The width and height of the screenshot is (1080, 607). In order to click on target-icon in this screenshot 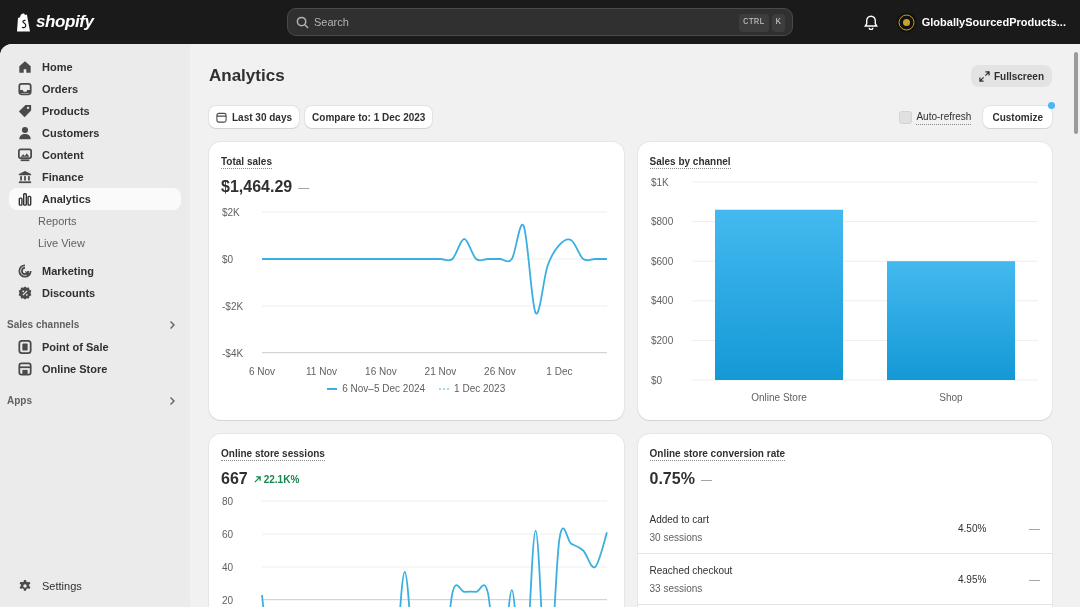, I will do `click(25, 271)`.